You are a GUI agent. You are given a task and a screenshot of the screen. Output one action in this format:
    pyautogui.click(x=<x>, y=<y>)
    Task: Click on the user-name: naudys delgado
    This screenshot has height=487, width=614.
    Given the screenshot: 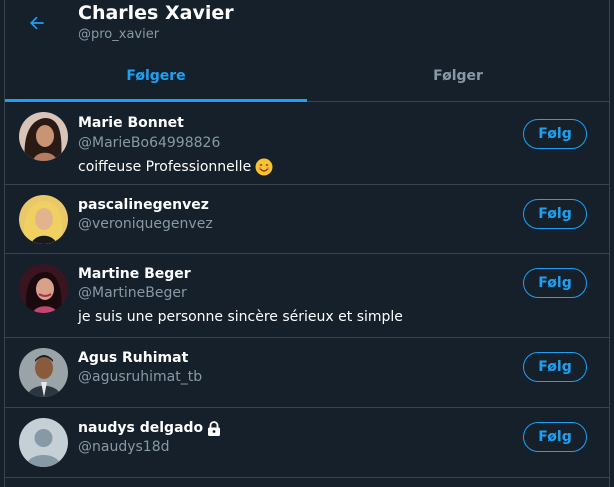 What is the action you would take?
    pyautogui.click(x=149, y=428)
    